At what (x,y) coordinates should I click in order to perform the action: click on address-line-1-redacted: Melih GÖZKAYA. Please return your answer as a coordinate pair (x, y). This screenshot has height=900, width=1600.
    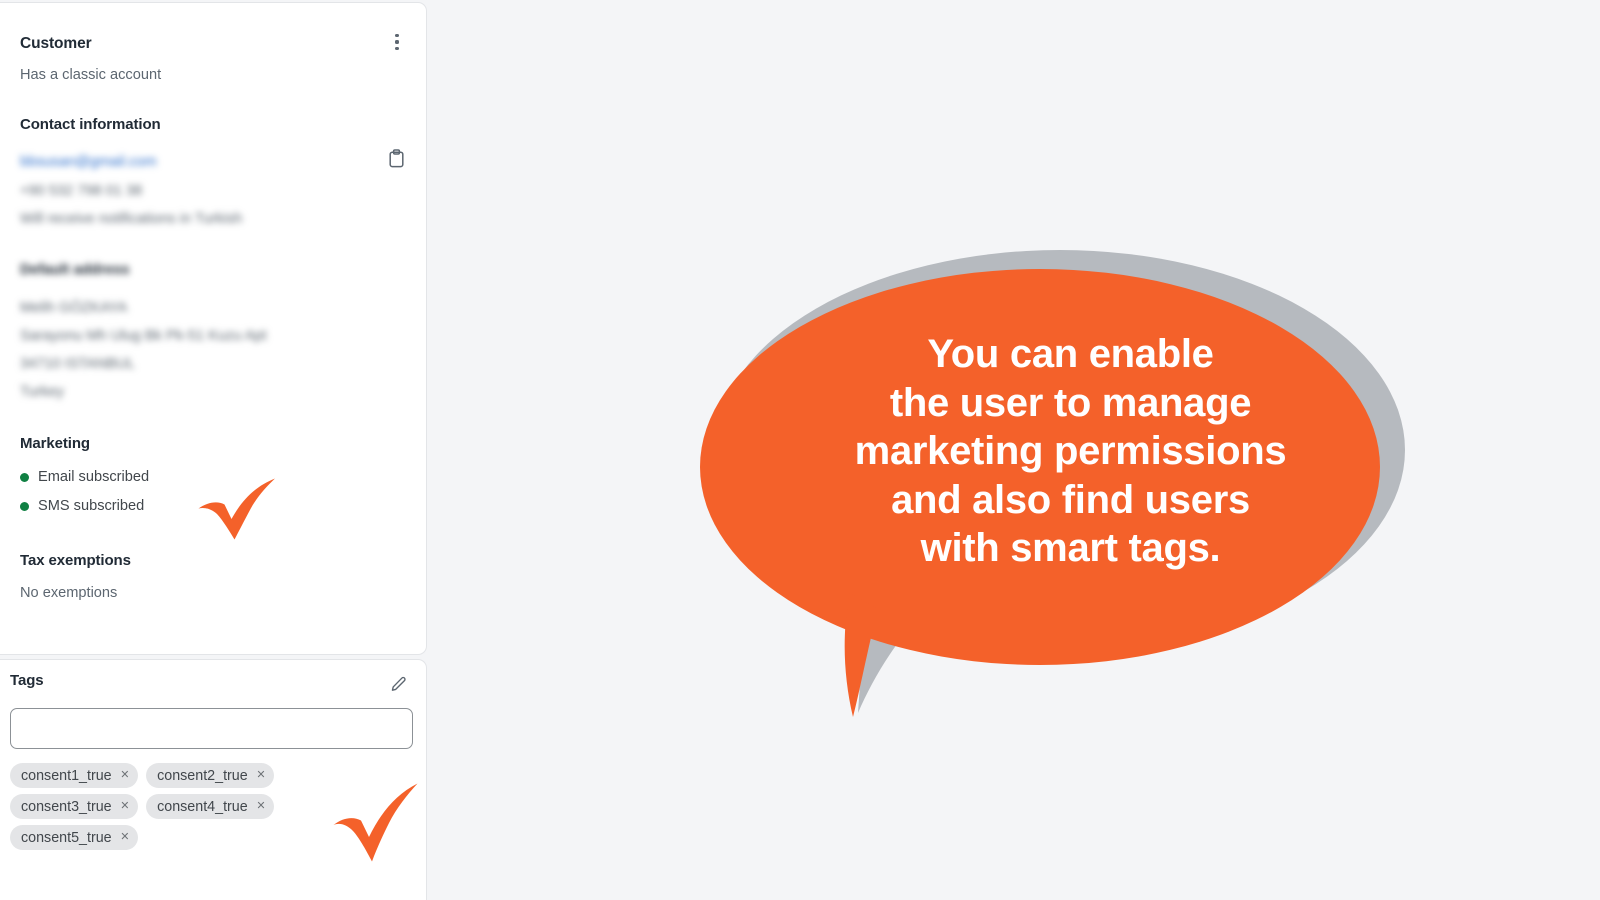
    Looking at the image, I should click on (74, 308).